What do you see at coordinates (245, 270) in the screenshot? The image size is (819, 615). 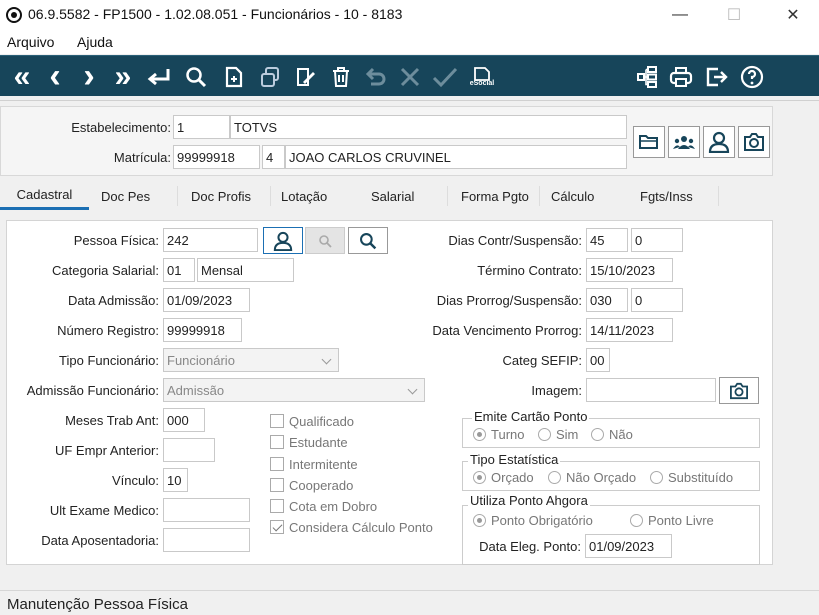 I see `categoria-desc-field: Mensal` at bounding box center [245, 270].